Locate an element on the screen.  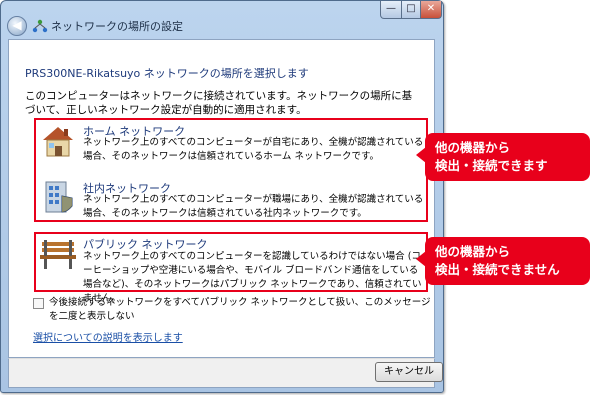
close-button: ✕ is located at coordinates (431, 10).